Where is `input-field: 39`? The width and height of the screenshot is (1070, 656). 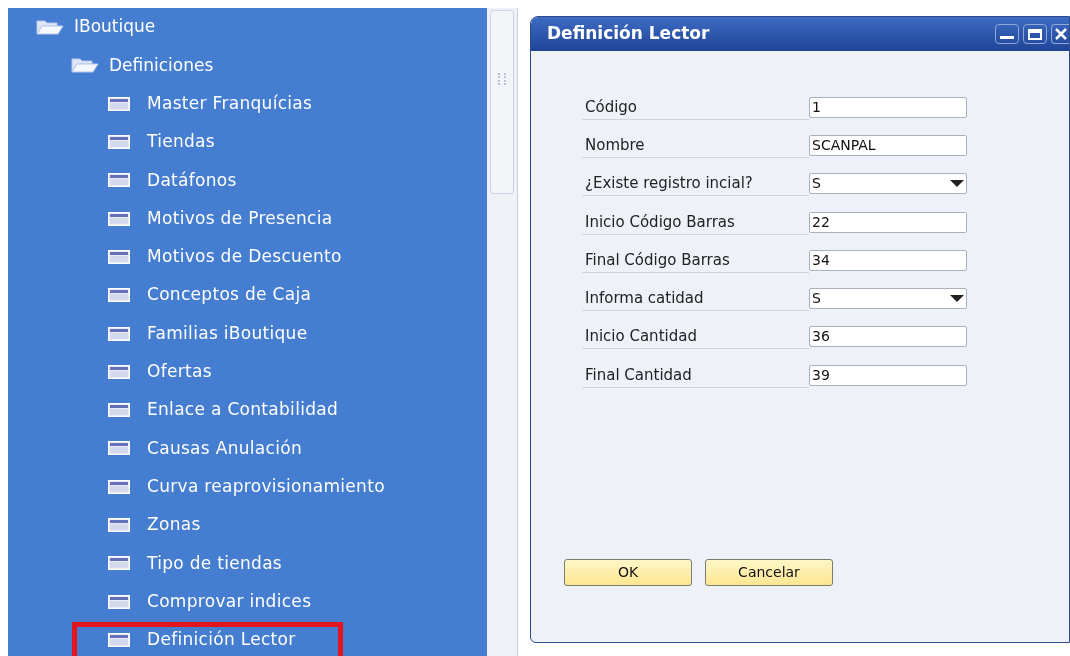
input-field: 39 is located at coordinates (888, 375).